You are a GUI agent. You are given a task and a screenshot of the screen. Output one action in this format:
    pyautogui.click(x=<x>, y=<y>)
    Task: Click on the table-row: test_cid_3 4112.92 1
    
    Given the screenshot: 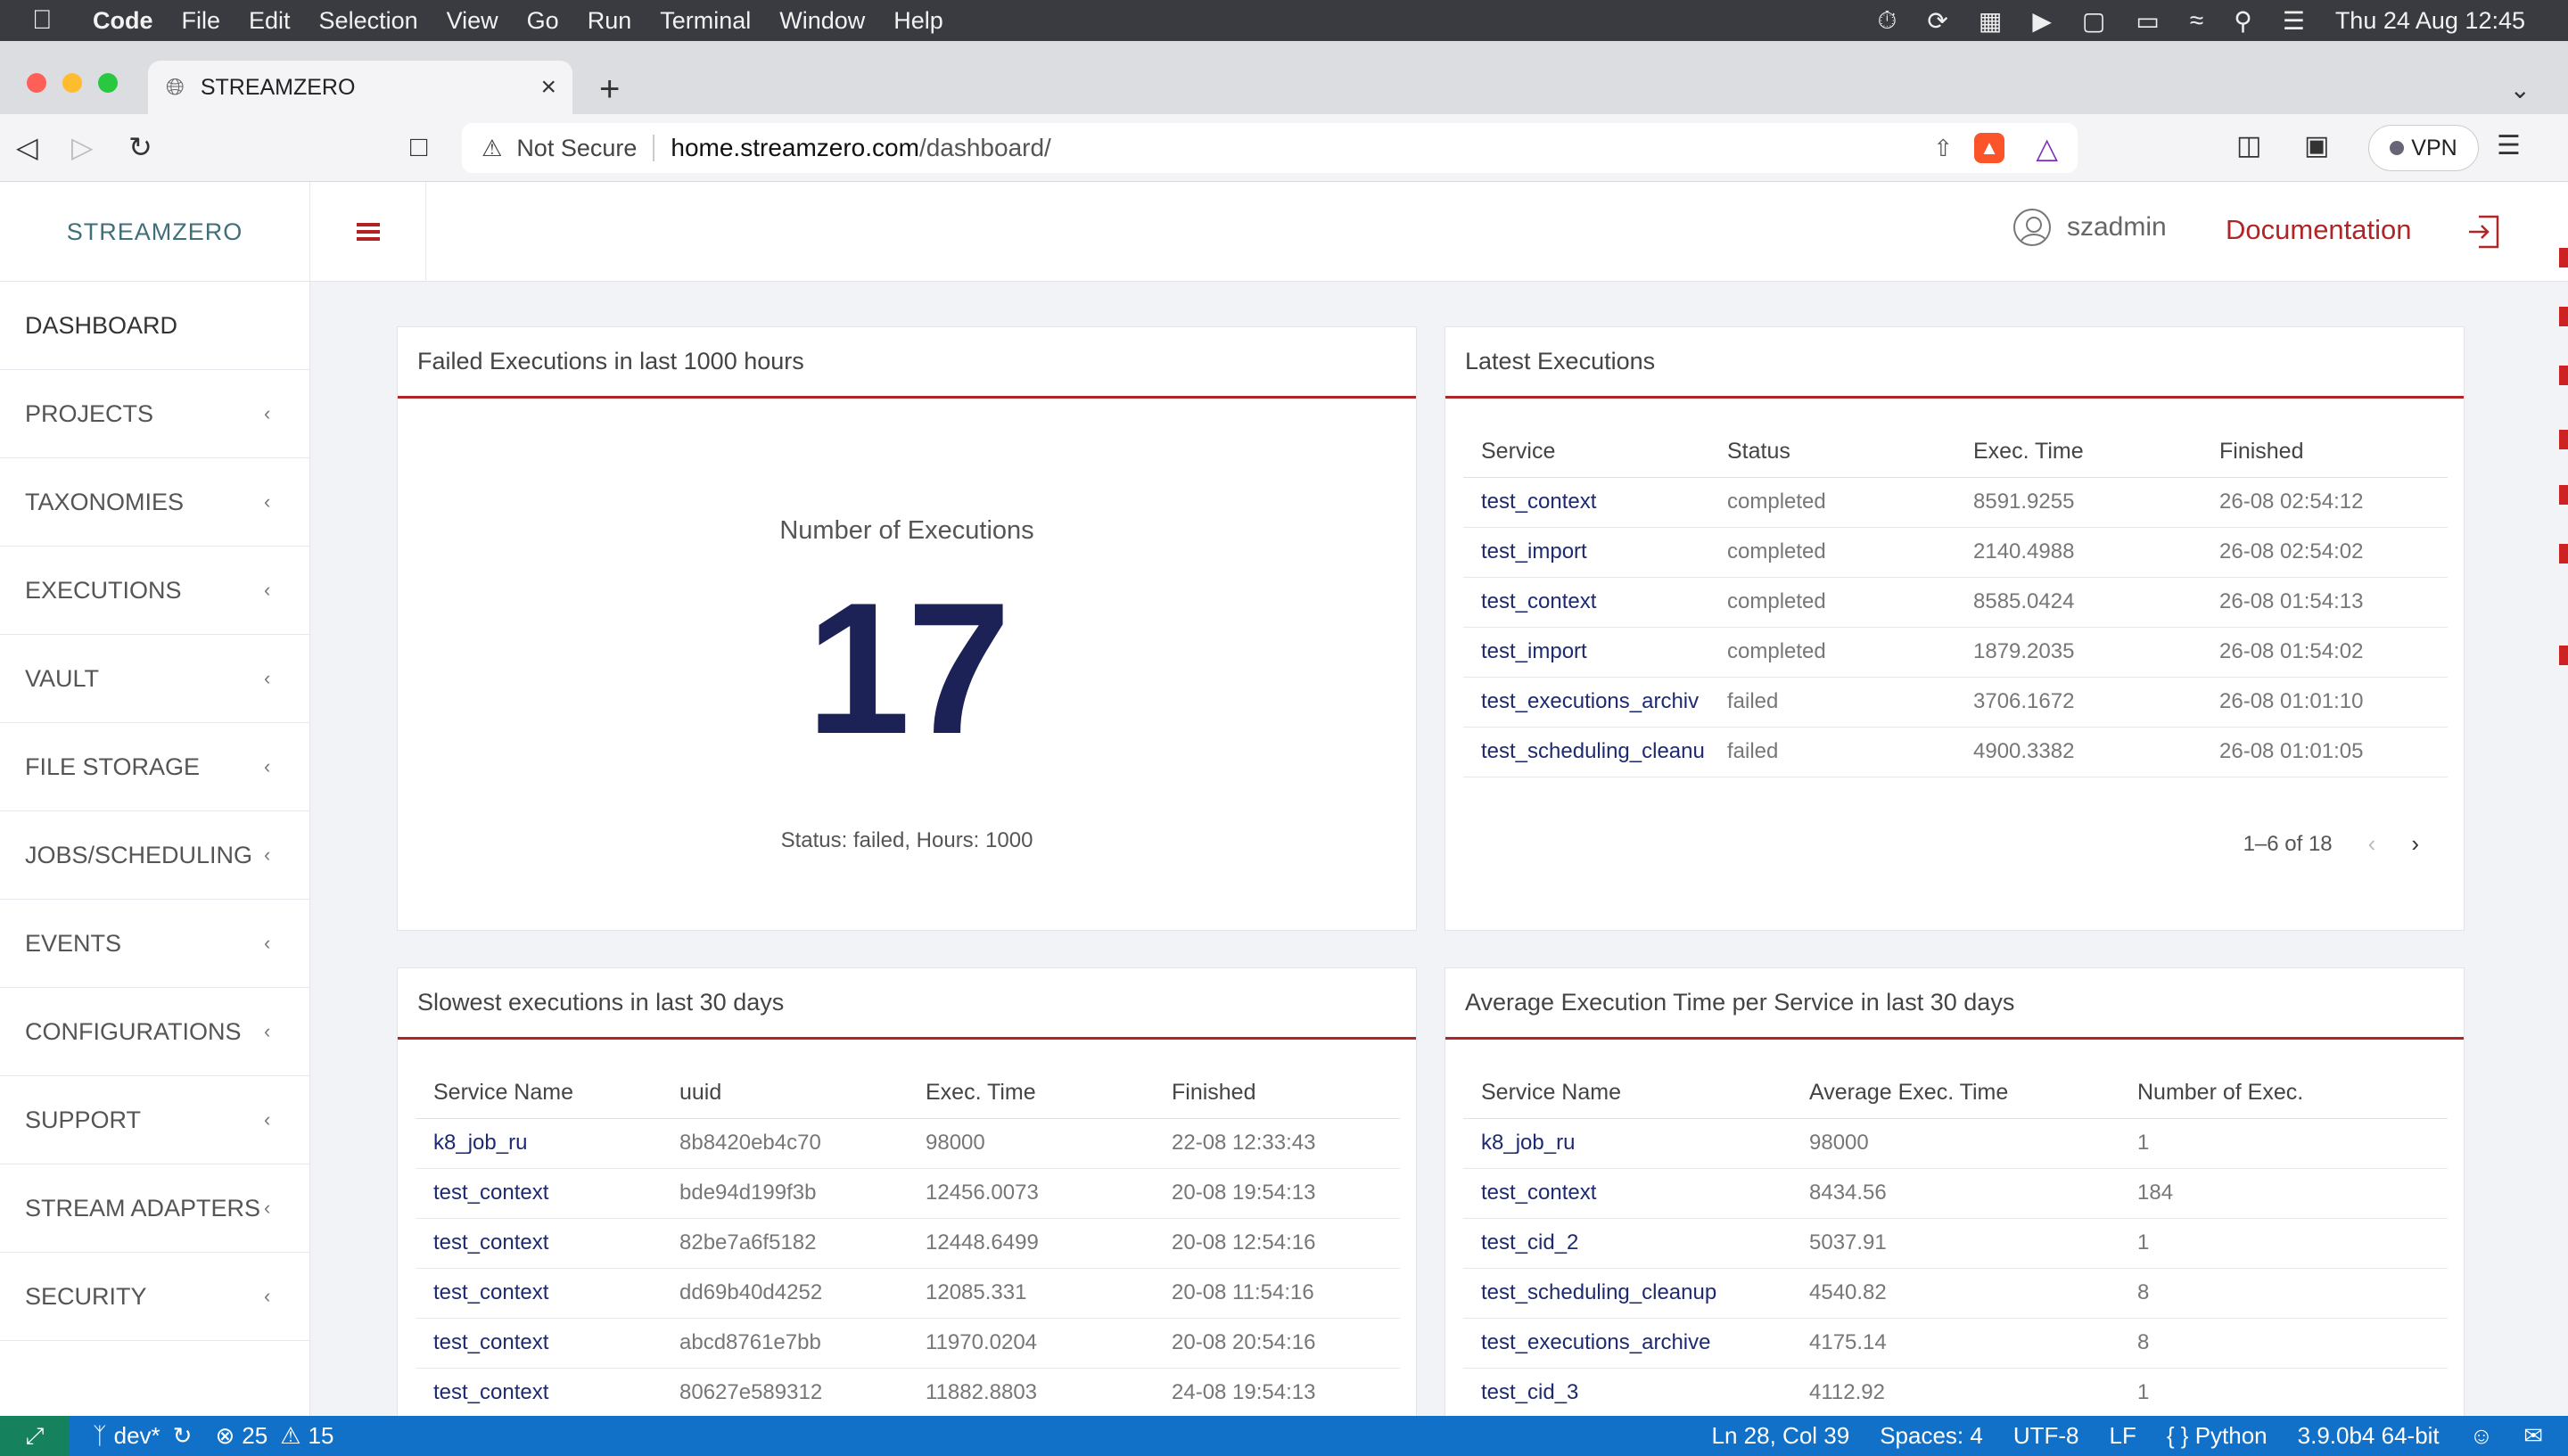 What is the action you would take?
    pyautogui.click(x=1955, y=1393)
    